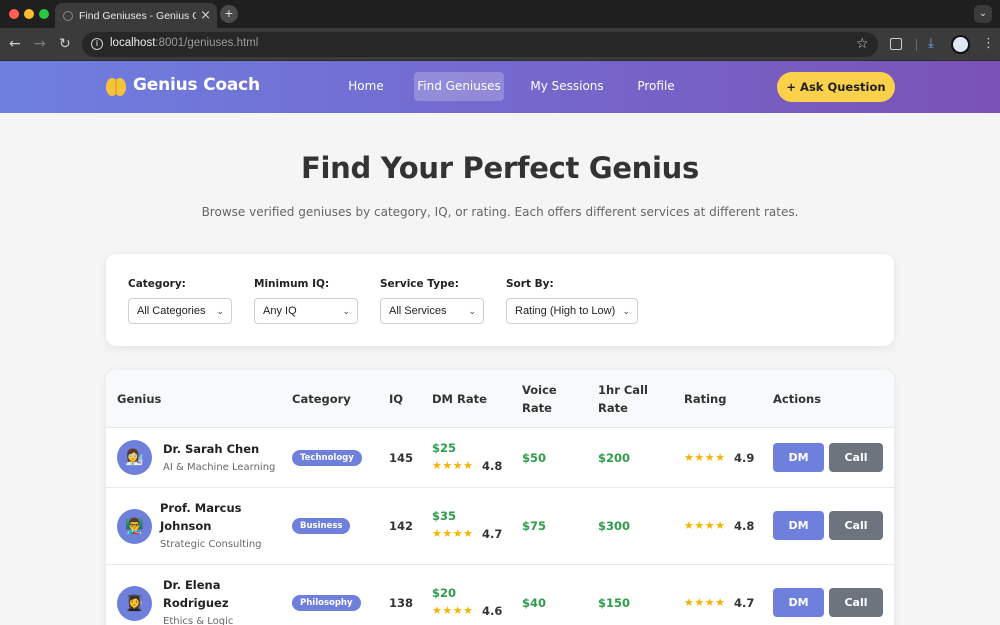  I want to click on voice-rate: $50, so click(534, 458).